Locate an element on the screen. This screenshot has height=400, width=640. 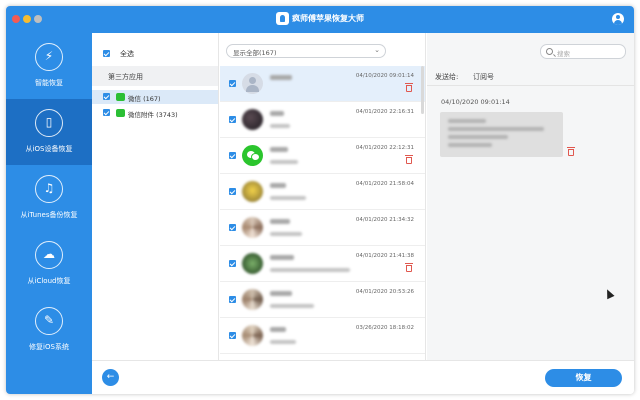
message-row: 04/10/2020 09:01:14 is located at coordinates (322, 84).